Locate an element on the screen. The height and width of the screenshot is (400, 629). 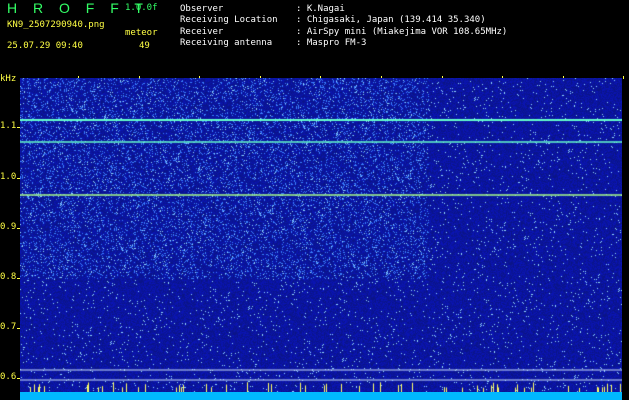
x-tick-mark is located at coordinates (624, 77).